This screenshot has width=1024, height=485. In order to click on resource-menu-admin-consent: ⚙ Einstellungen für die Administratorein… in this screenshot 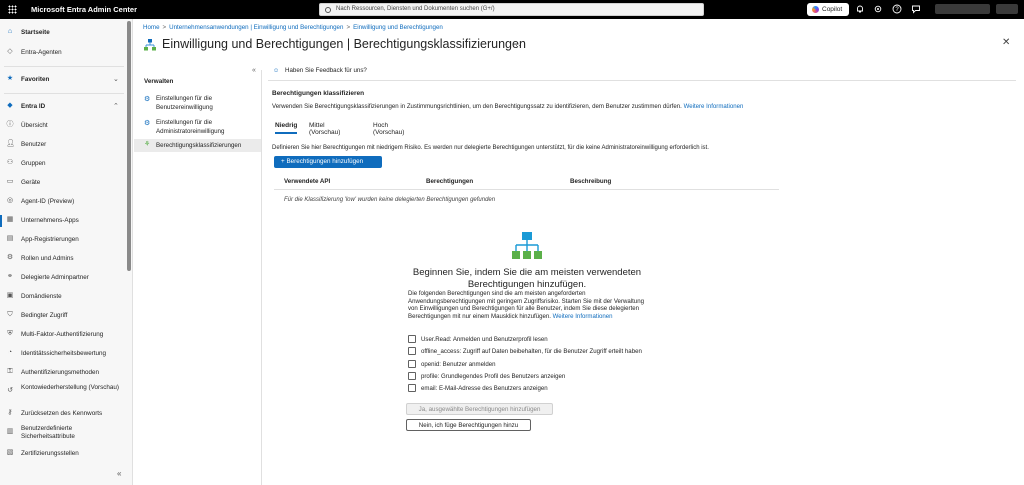, I will do `click(197, 128)`.